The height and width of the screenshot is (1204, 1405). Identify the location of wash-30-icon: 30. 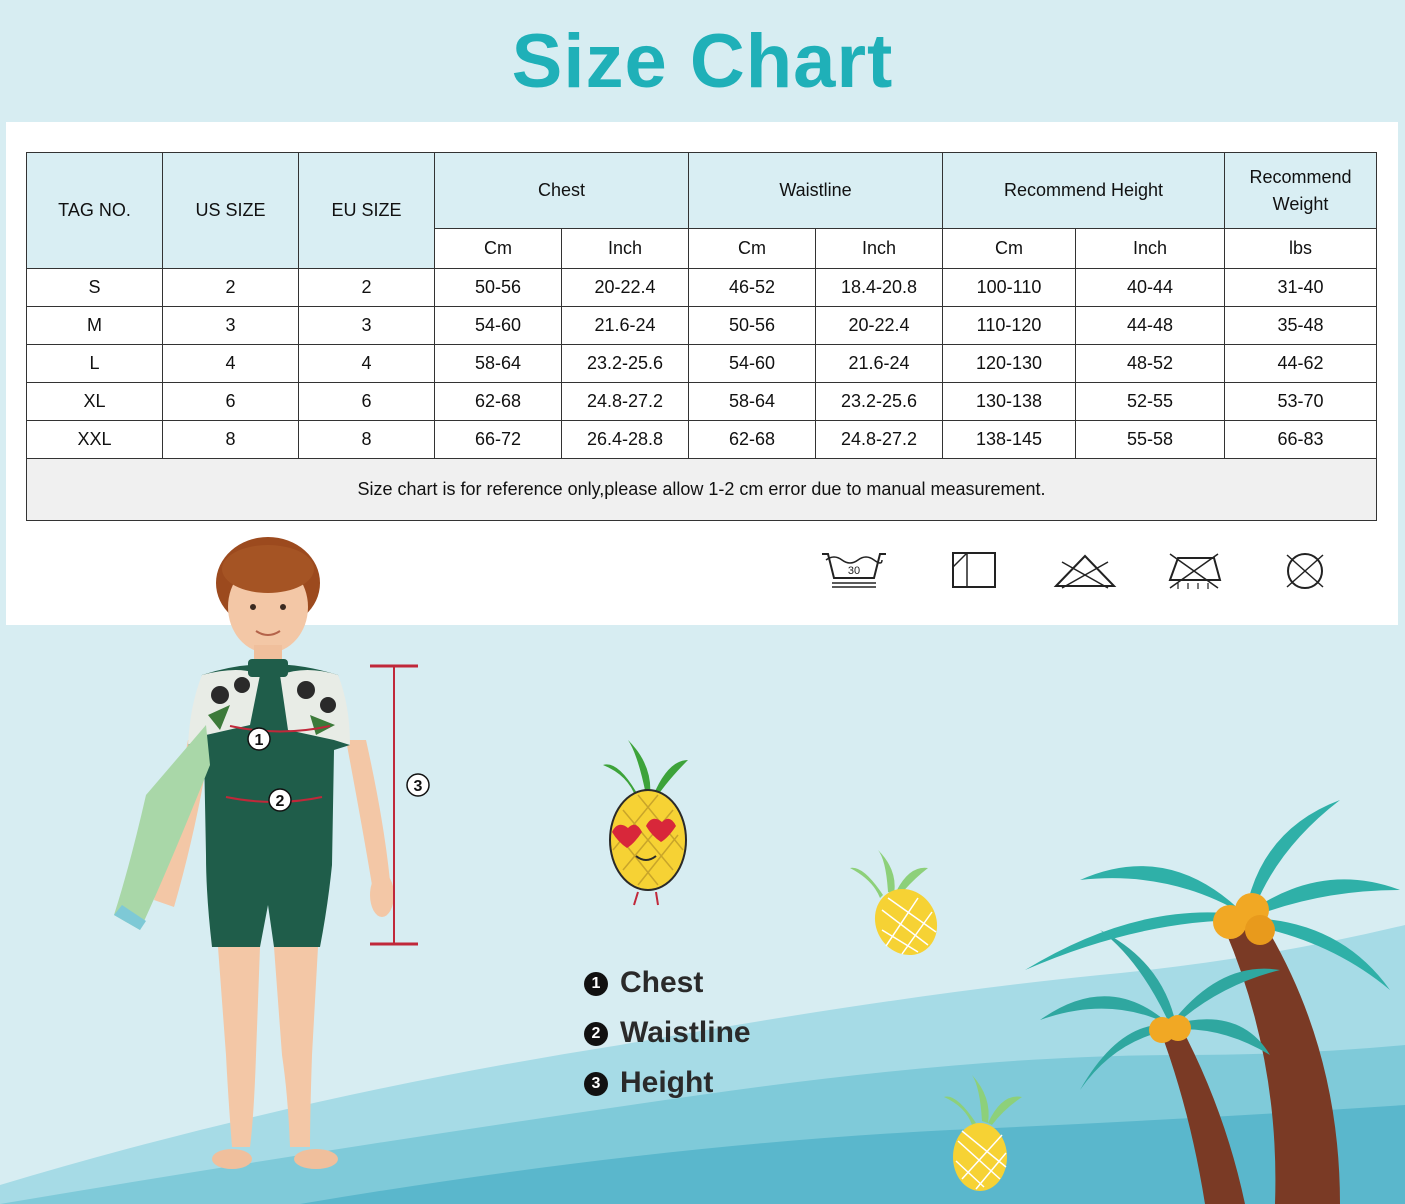
(854, 570).